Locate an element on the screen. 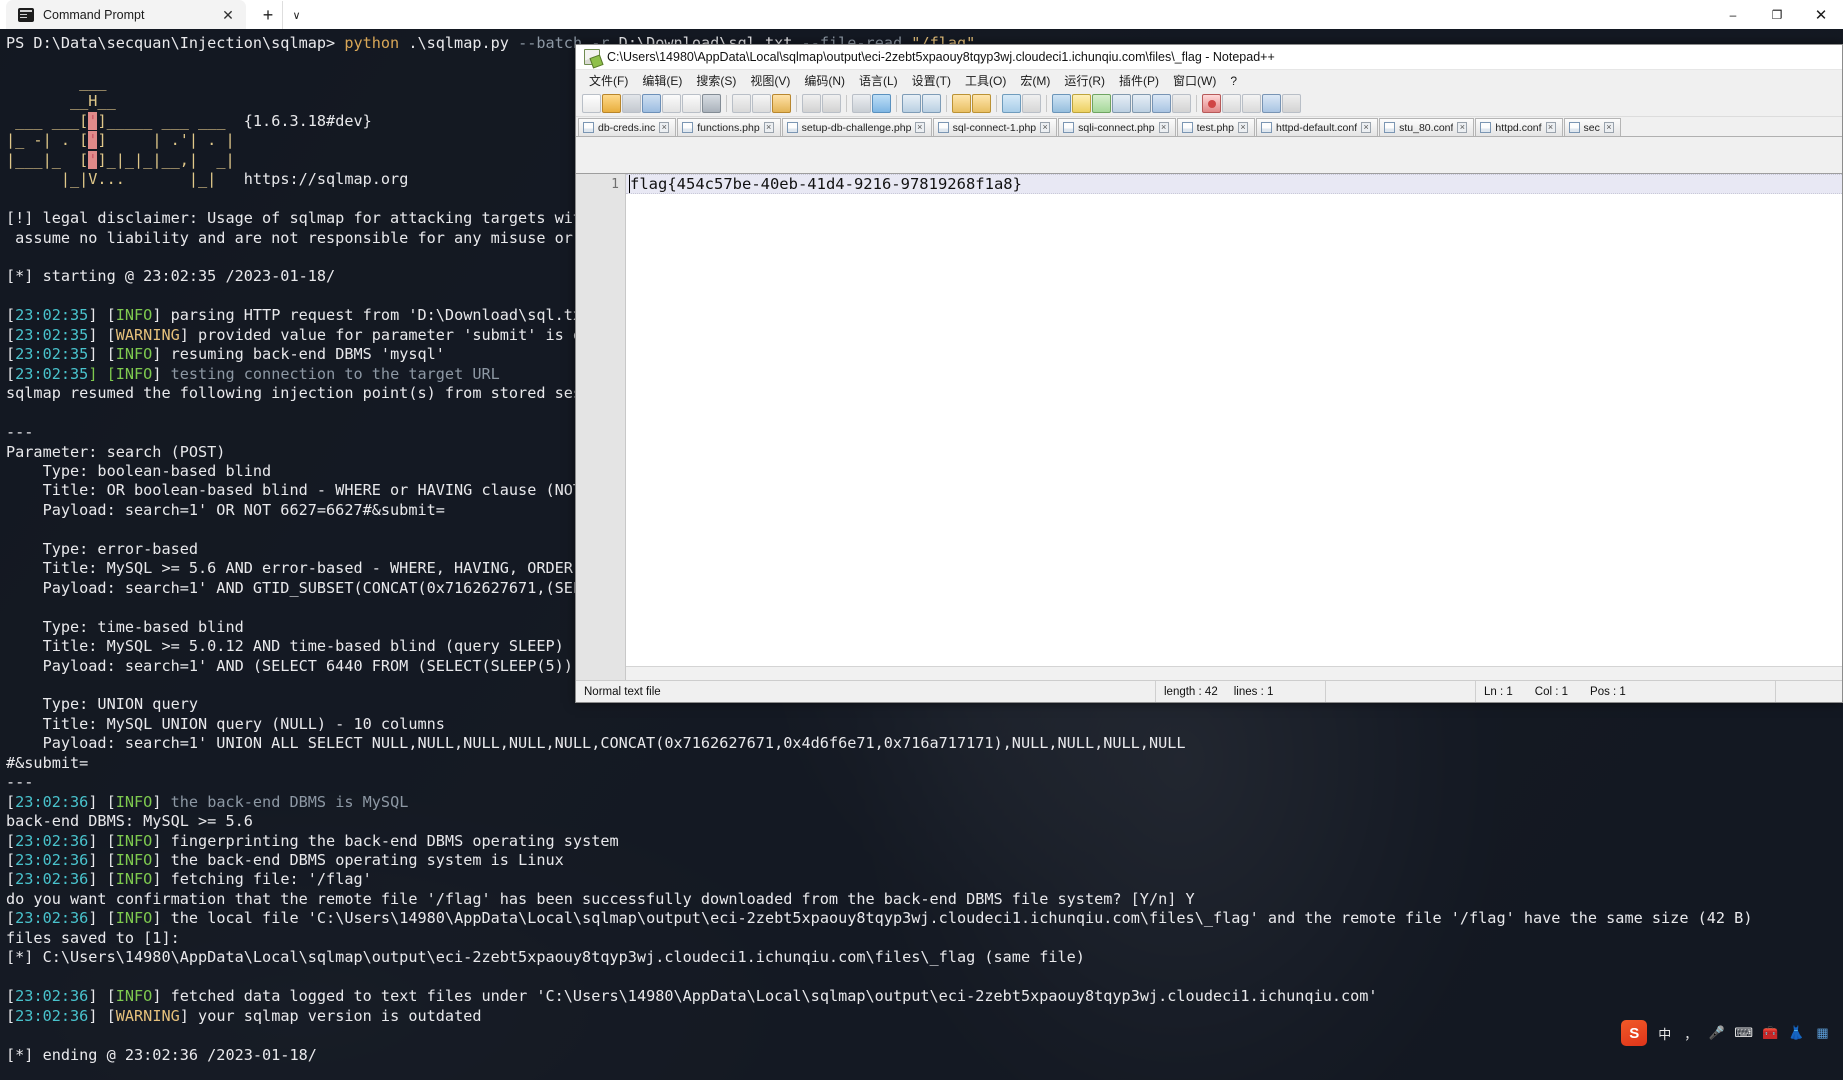  terminal-text: testing connection to the target URL is located at coordinates (335, 373).